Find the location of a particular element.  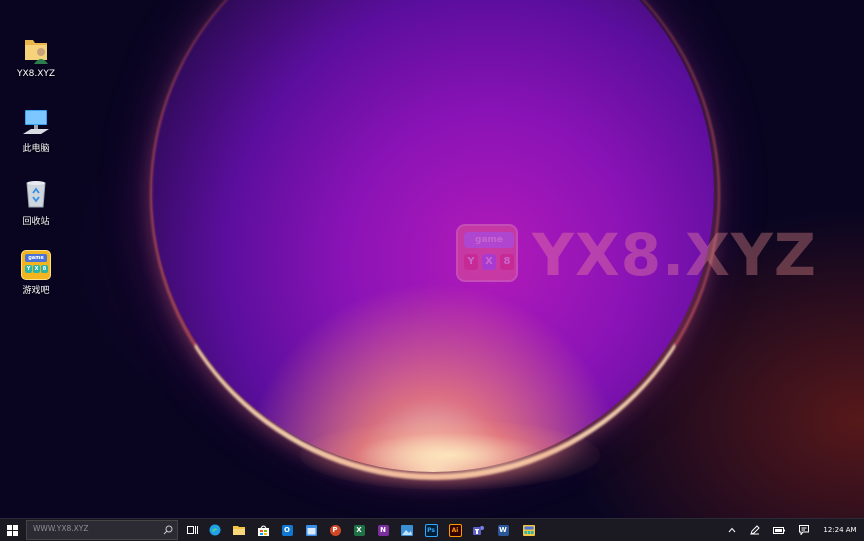

game-app-chip-8: 8 is located at coordinates (44, 269).